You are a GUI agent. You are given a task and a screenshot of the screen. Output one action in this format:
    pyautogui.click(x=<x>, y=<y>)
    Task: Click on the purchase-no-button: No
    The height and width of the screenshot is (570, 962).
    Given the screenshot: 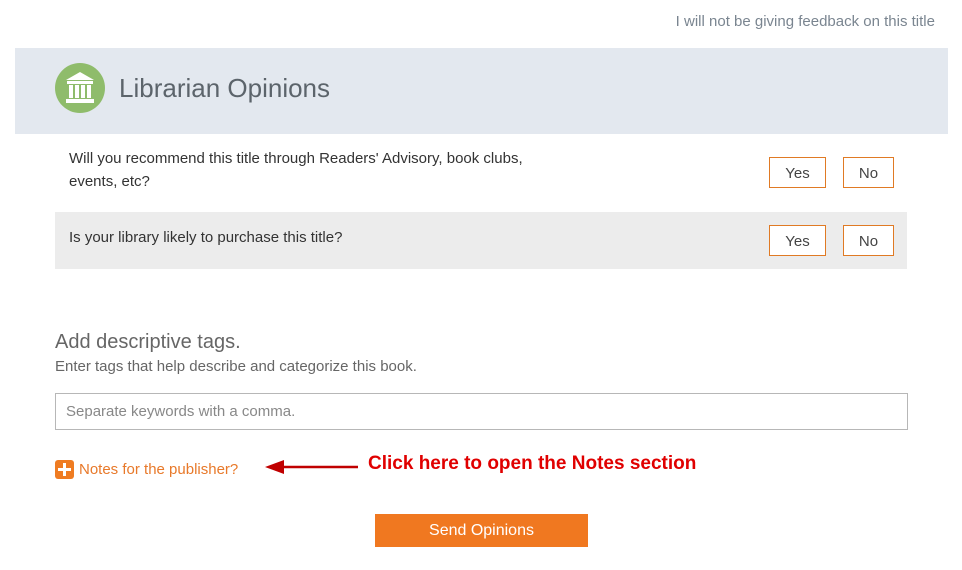 What is the action you would take?
    pyautogui.click(x=868, y=240)
    